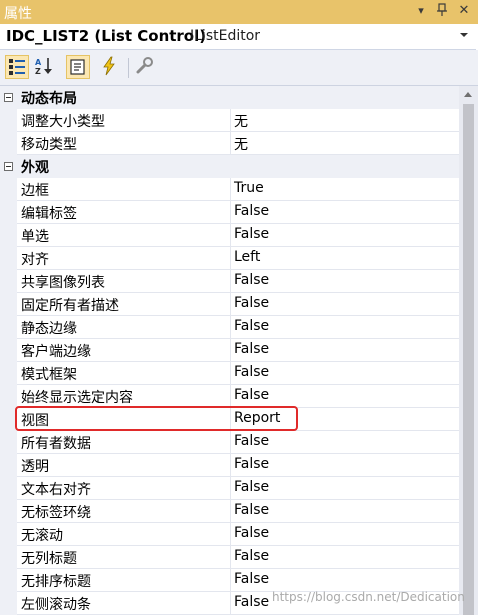 Image resolution: width=478 pixels, height=615 pixels. I want to click on property-row: 边框 True, so click(229, 189).